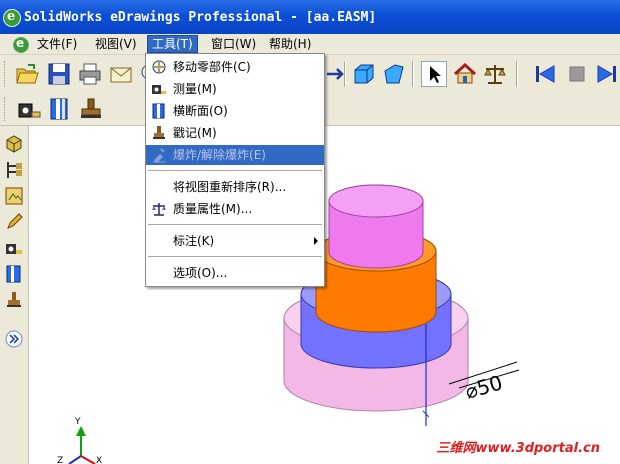 This screenshot has width=620, height=464. What do you see at coordinates (235, 155) in the screenshot?
I see `menu-item-explode: 爆炸/解除爆炸(E)` at bounding box center [235, 155].